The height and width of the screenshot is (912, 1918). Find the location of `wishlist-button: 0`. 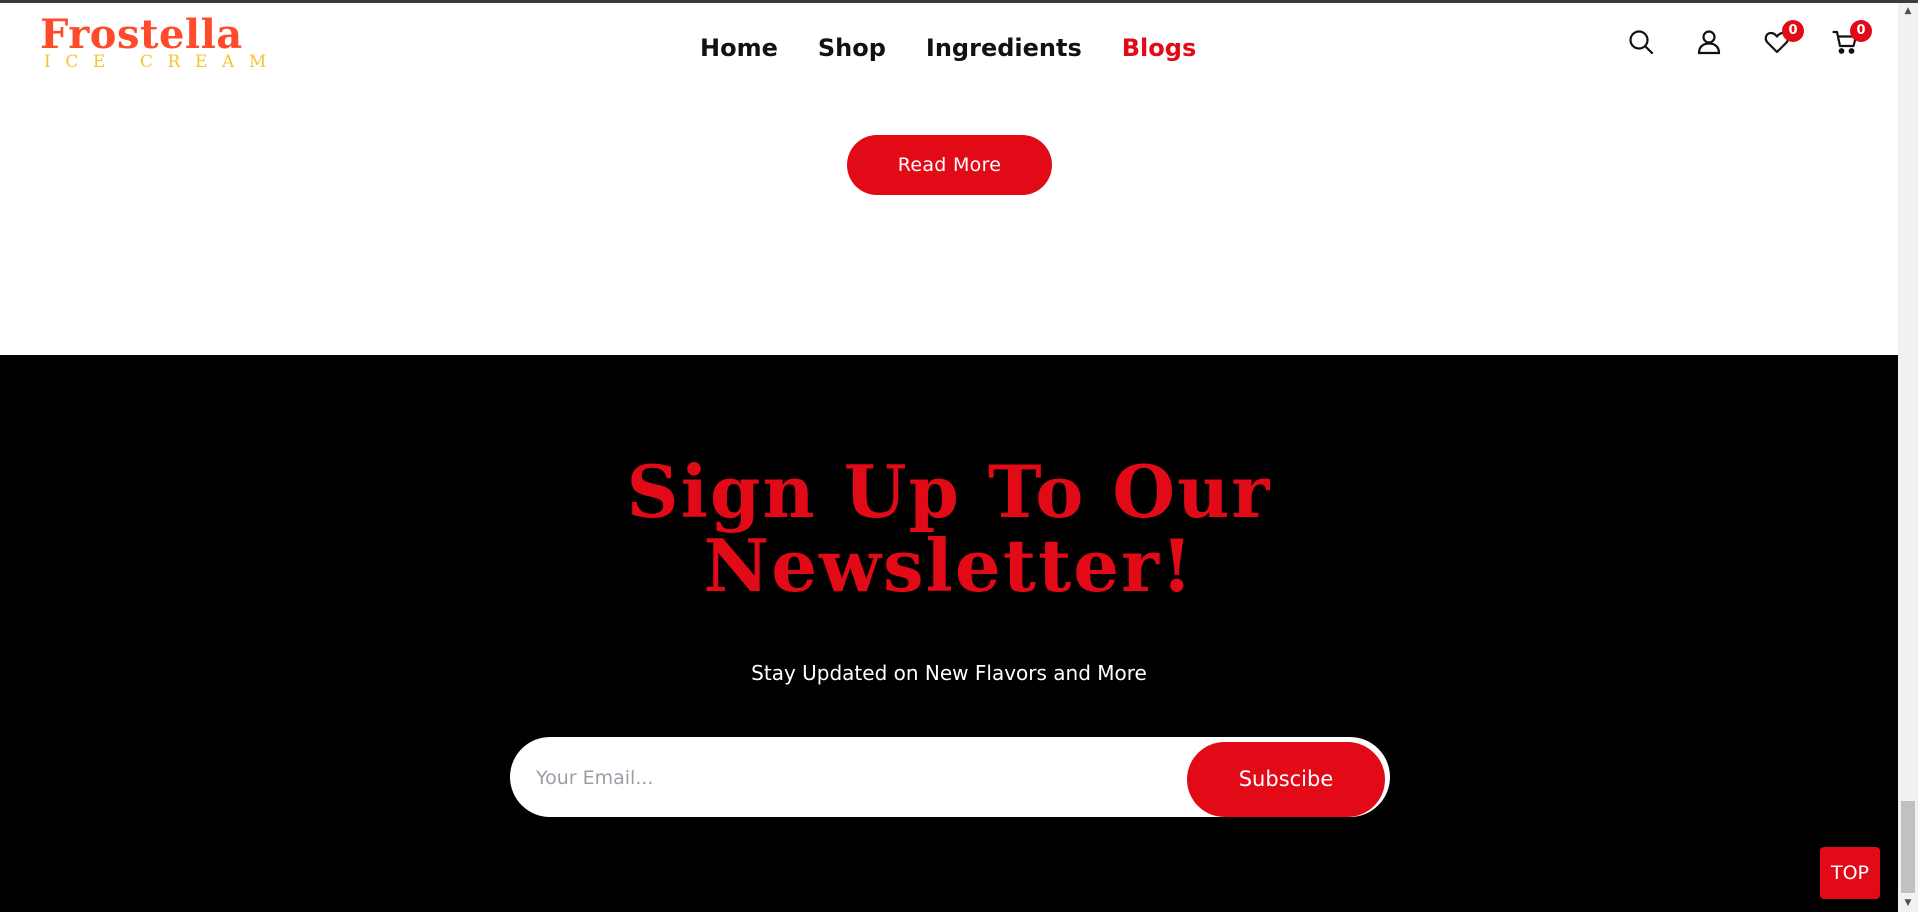

wishlist-button: 0 is located at coordinates (1784, 37).